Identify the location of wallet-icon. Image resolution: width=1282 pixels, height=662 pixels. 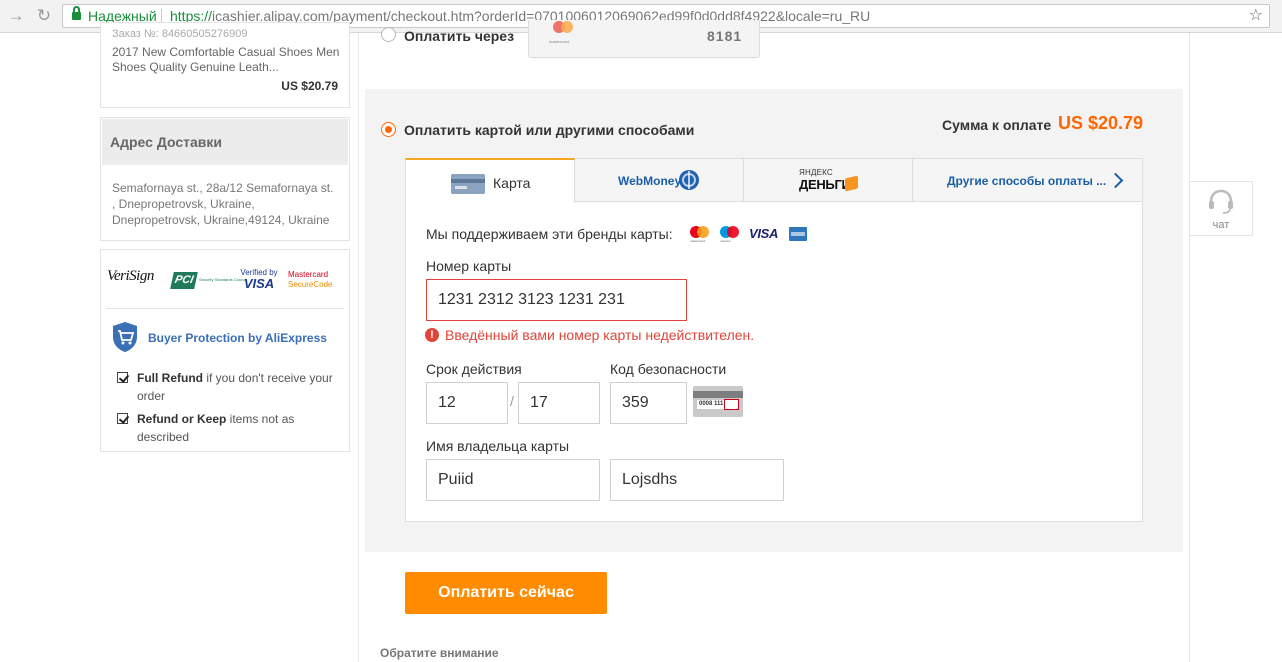
(851, 183).